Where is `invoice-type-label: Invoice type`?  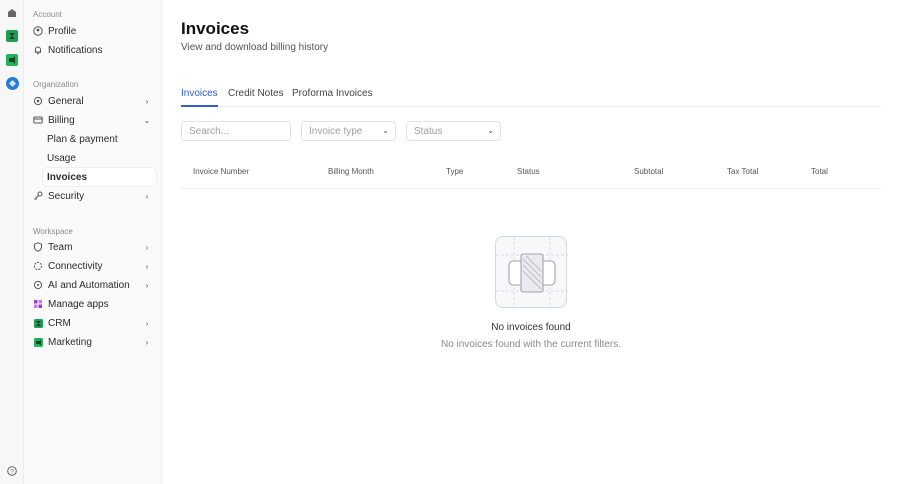
invoice-type-label: Invoice type is located at coordinates (336, 131).